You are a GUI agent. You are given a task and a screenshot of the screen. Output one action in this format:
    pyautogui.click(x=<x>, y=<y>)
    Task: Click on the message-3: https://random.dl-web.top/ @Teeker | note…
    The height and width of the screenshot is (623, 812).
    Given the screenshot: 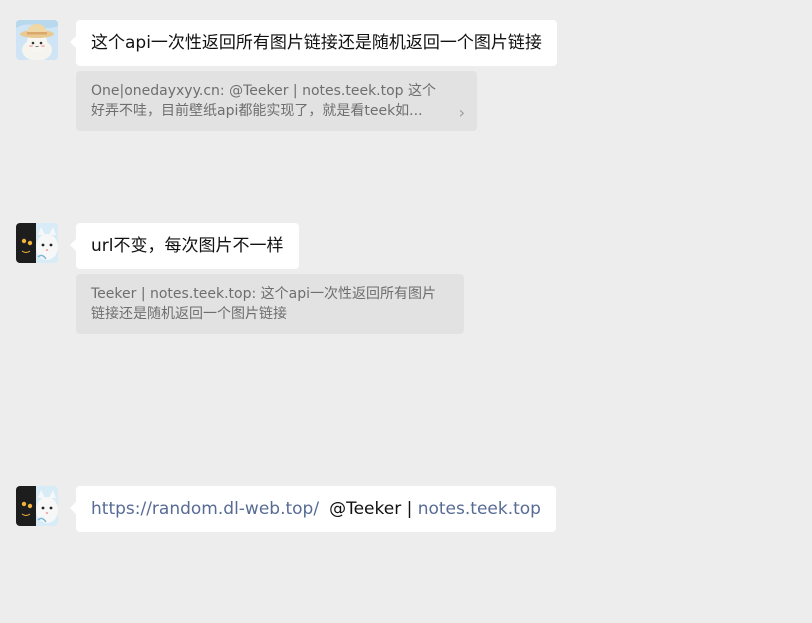 What is the action you would take?
    pyautogui.click(x=286, y=509)
    